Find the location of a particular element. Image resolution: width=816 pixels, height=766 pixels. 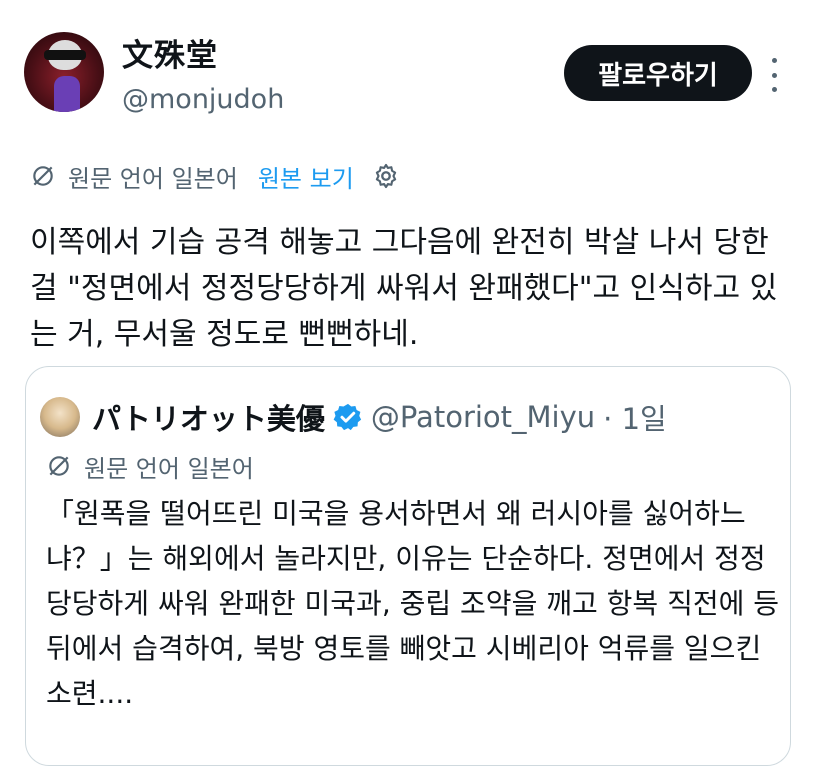

verified-badge-icon is located at coordinates (347, 417).